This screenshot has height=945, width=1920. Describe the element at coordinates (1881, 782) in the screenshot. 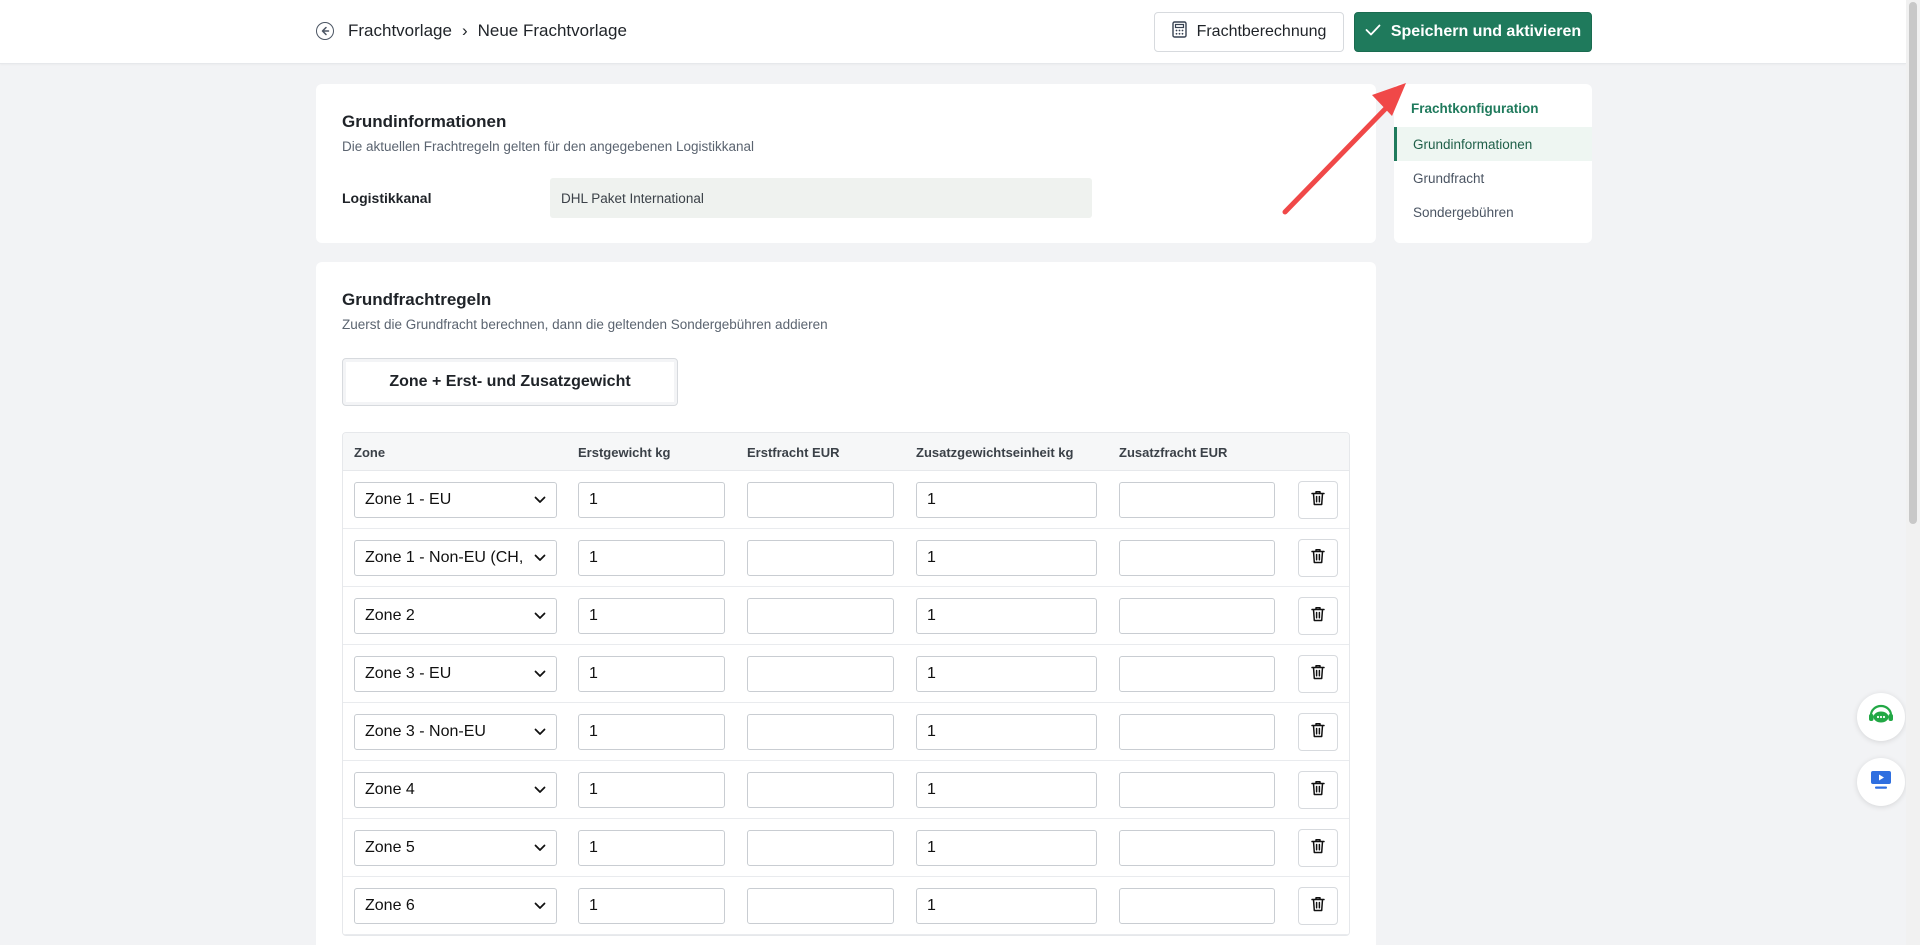

I see `screen-share-button` at that location.